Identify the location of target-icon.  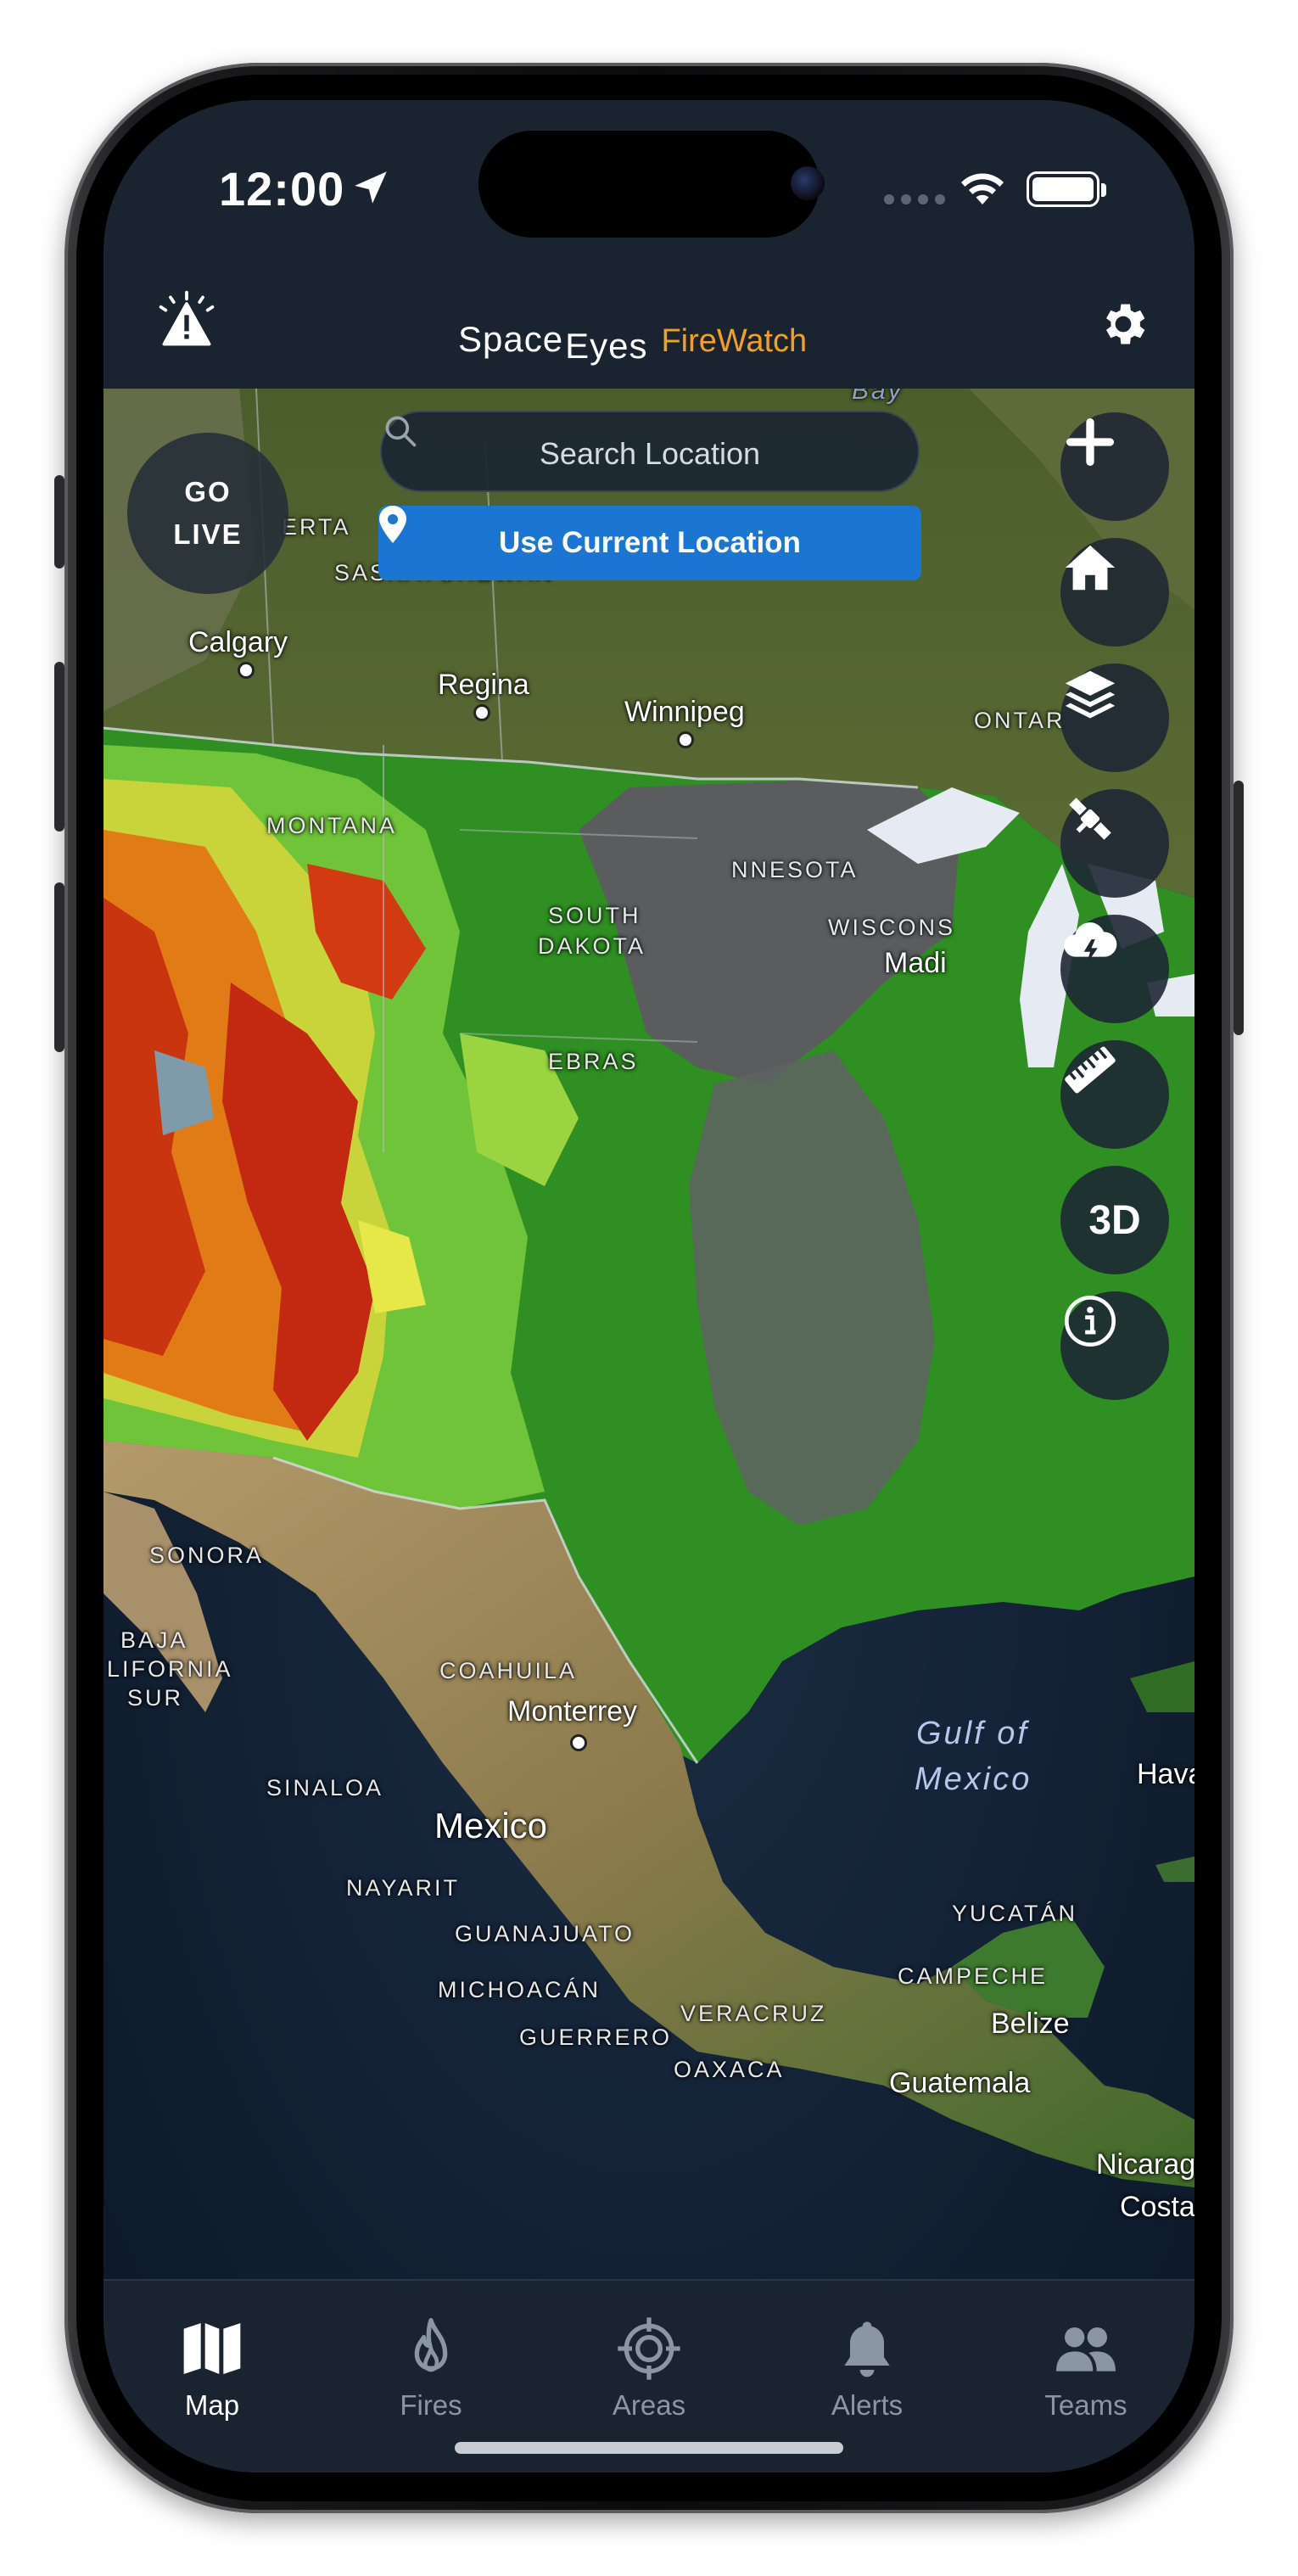
(649, 2348).